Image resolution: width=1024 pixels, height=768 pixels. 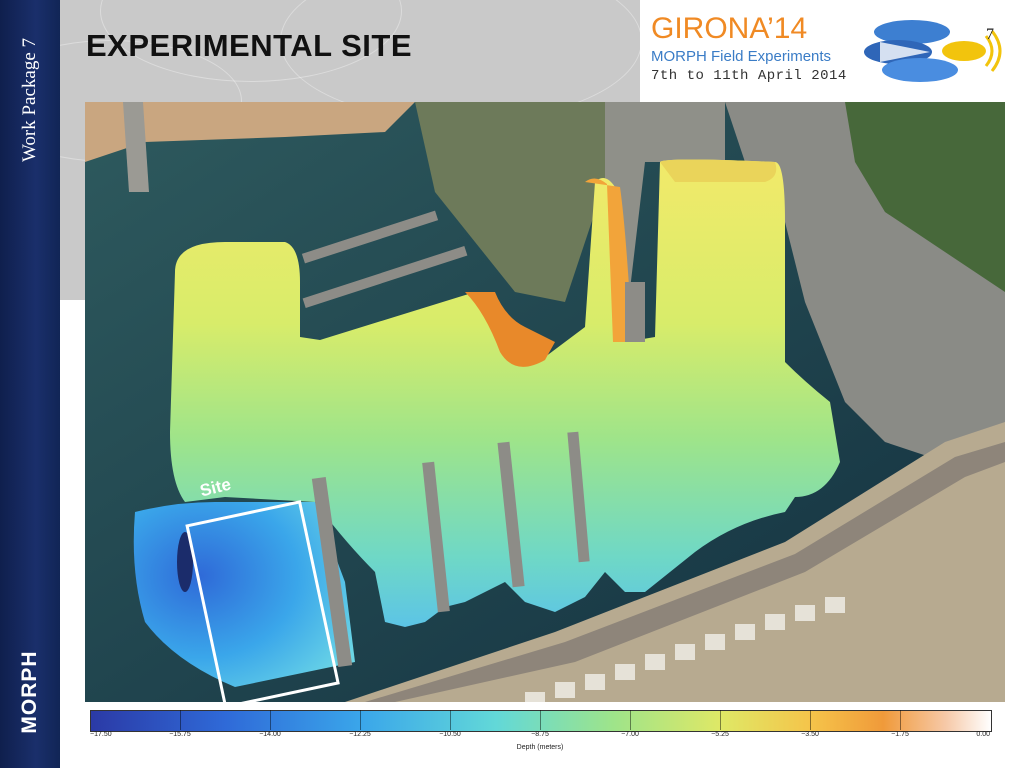 What do you see at coordinates (990, 34) in the screenshot?
I see `page-number: 7` at bounding box center [990, 34].